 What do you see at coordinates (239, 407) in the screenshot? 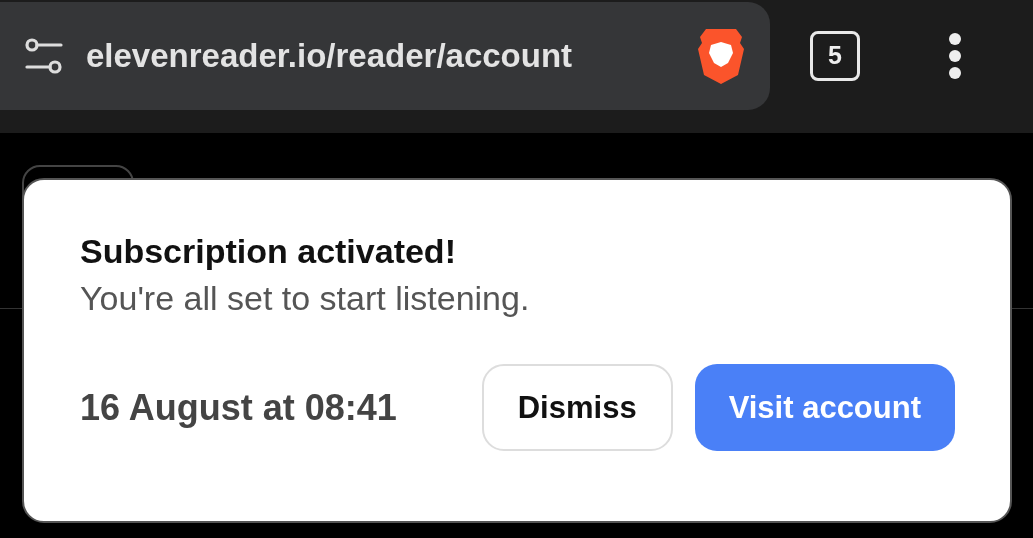
I see `timestamp: 16 August at 08:41` at bounding box center [239, 407].